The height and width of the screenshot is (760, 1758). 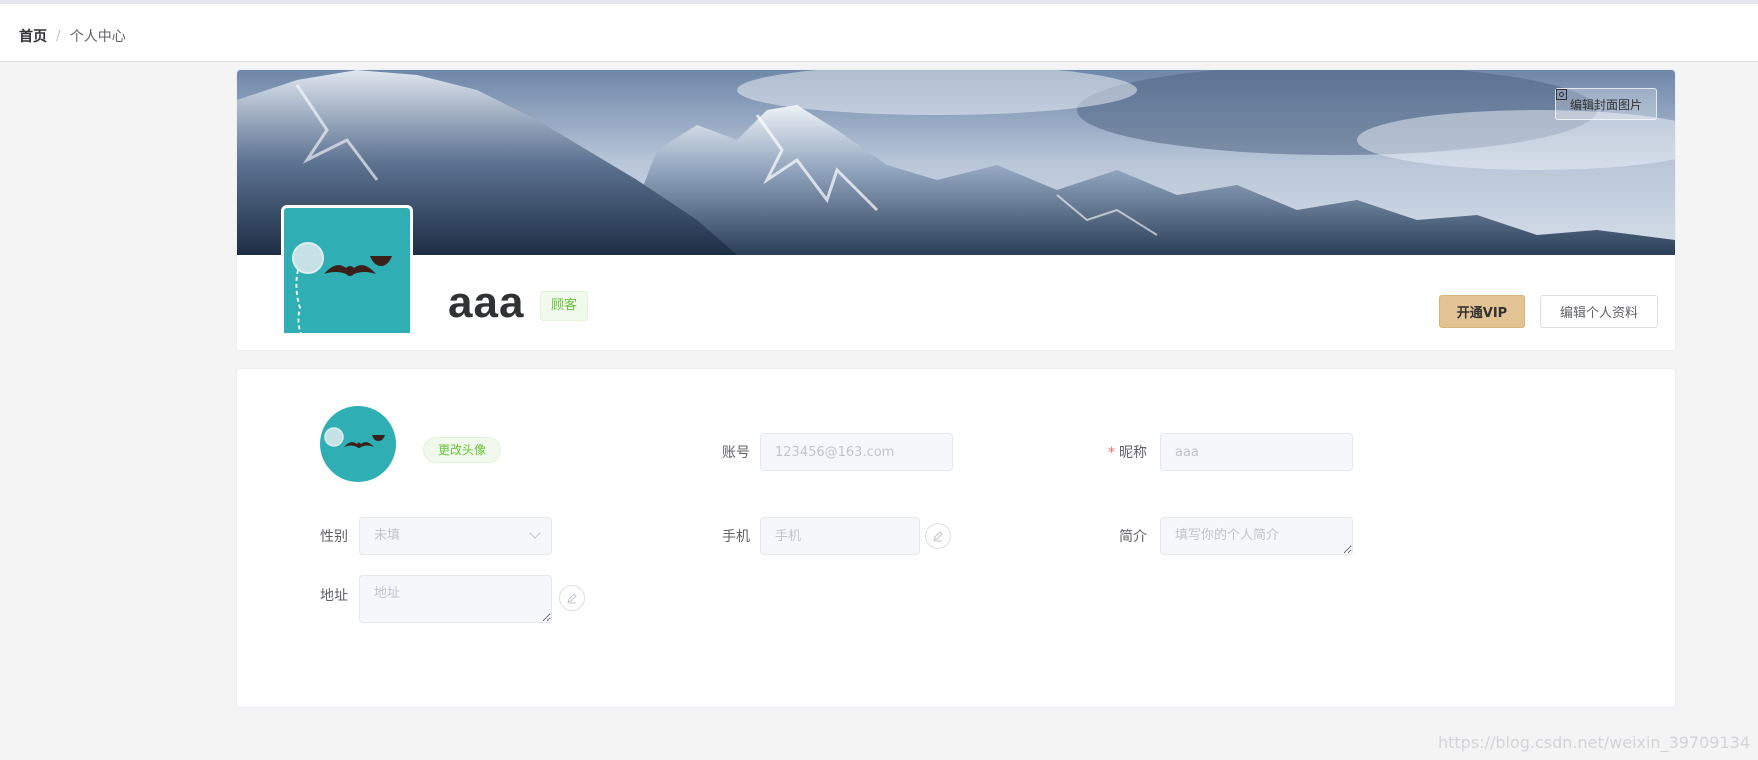 I want to click on change-avatar-button: 更改头像, so click(x=462, y=450).